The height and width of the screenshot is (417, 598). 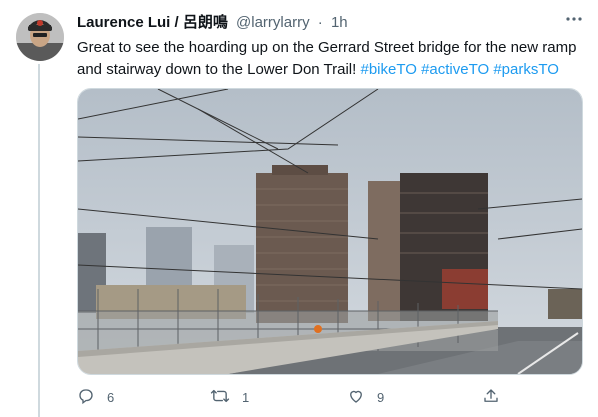 I want to click on heart-icon, so click(x=356, y=397).